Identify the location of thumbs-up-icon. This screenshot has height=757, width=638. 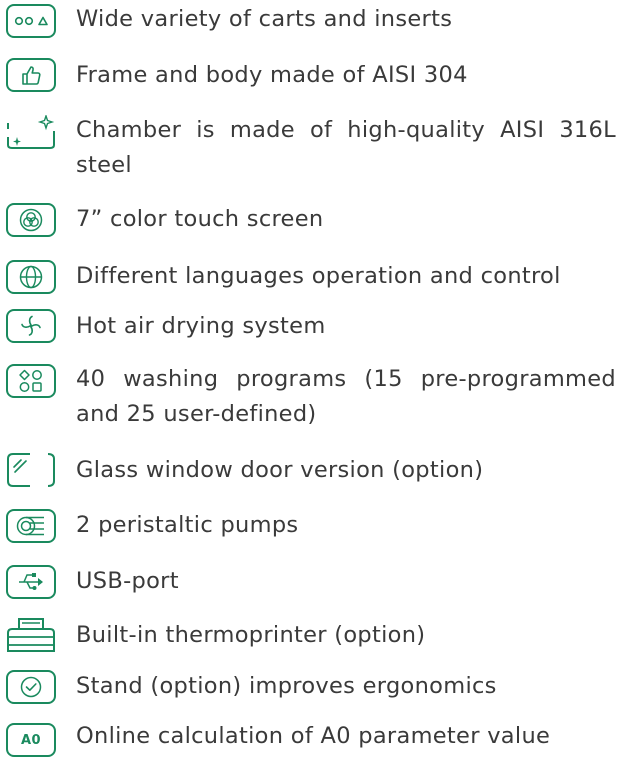
(31, 75).